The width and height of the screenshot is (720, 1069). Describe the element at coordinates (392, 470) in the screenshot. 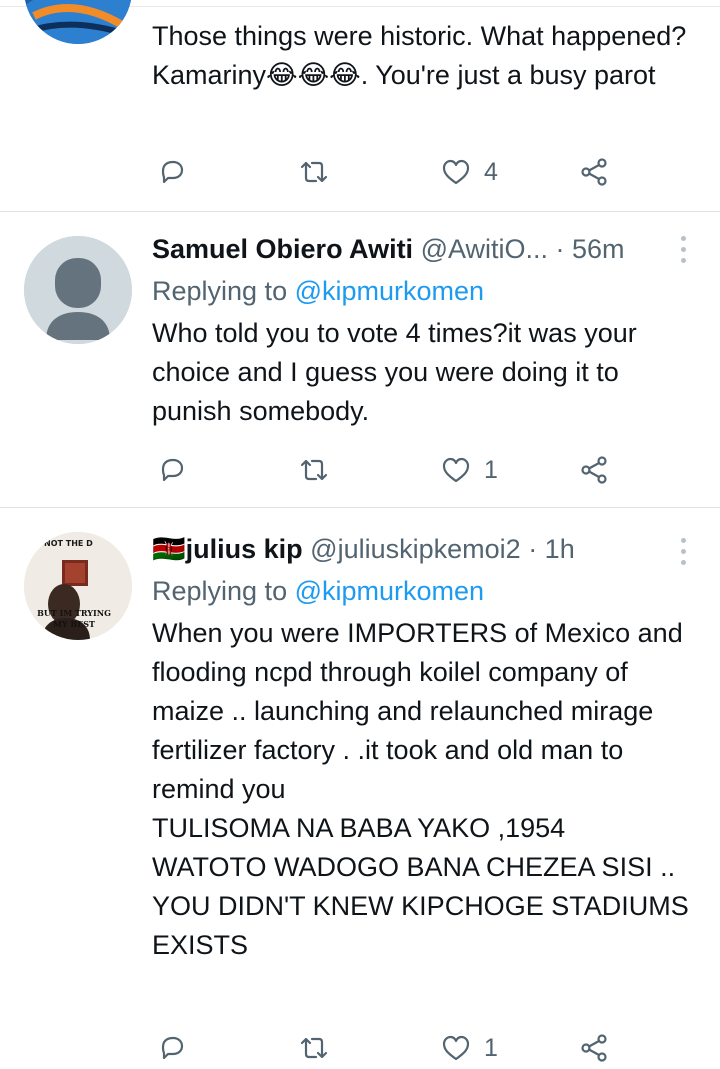

I see `tweet-2-actions: 1` at that location.